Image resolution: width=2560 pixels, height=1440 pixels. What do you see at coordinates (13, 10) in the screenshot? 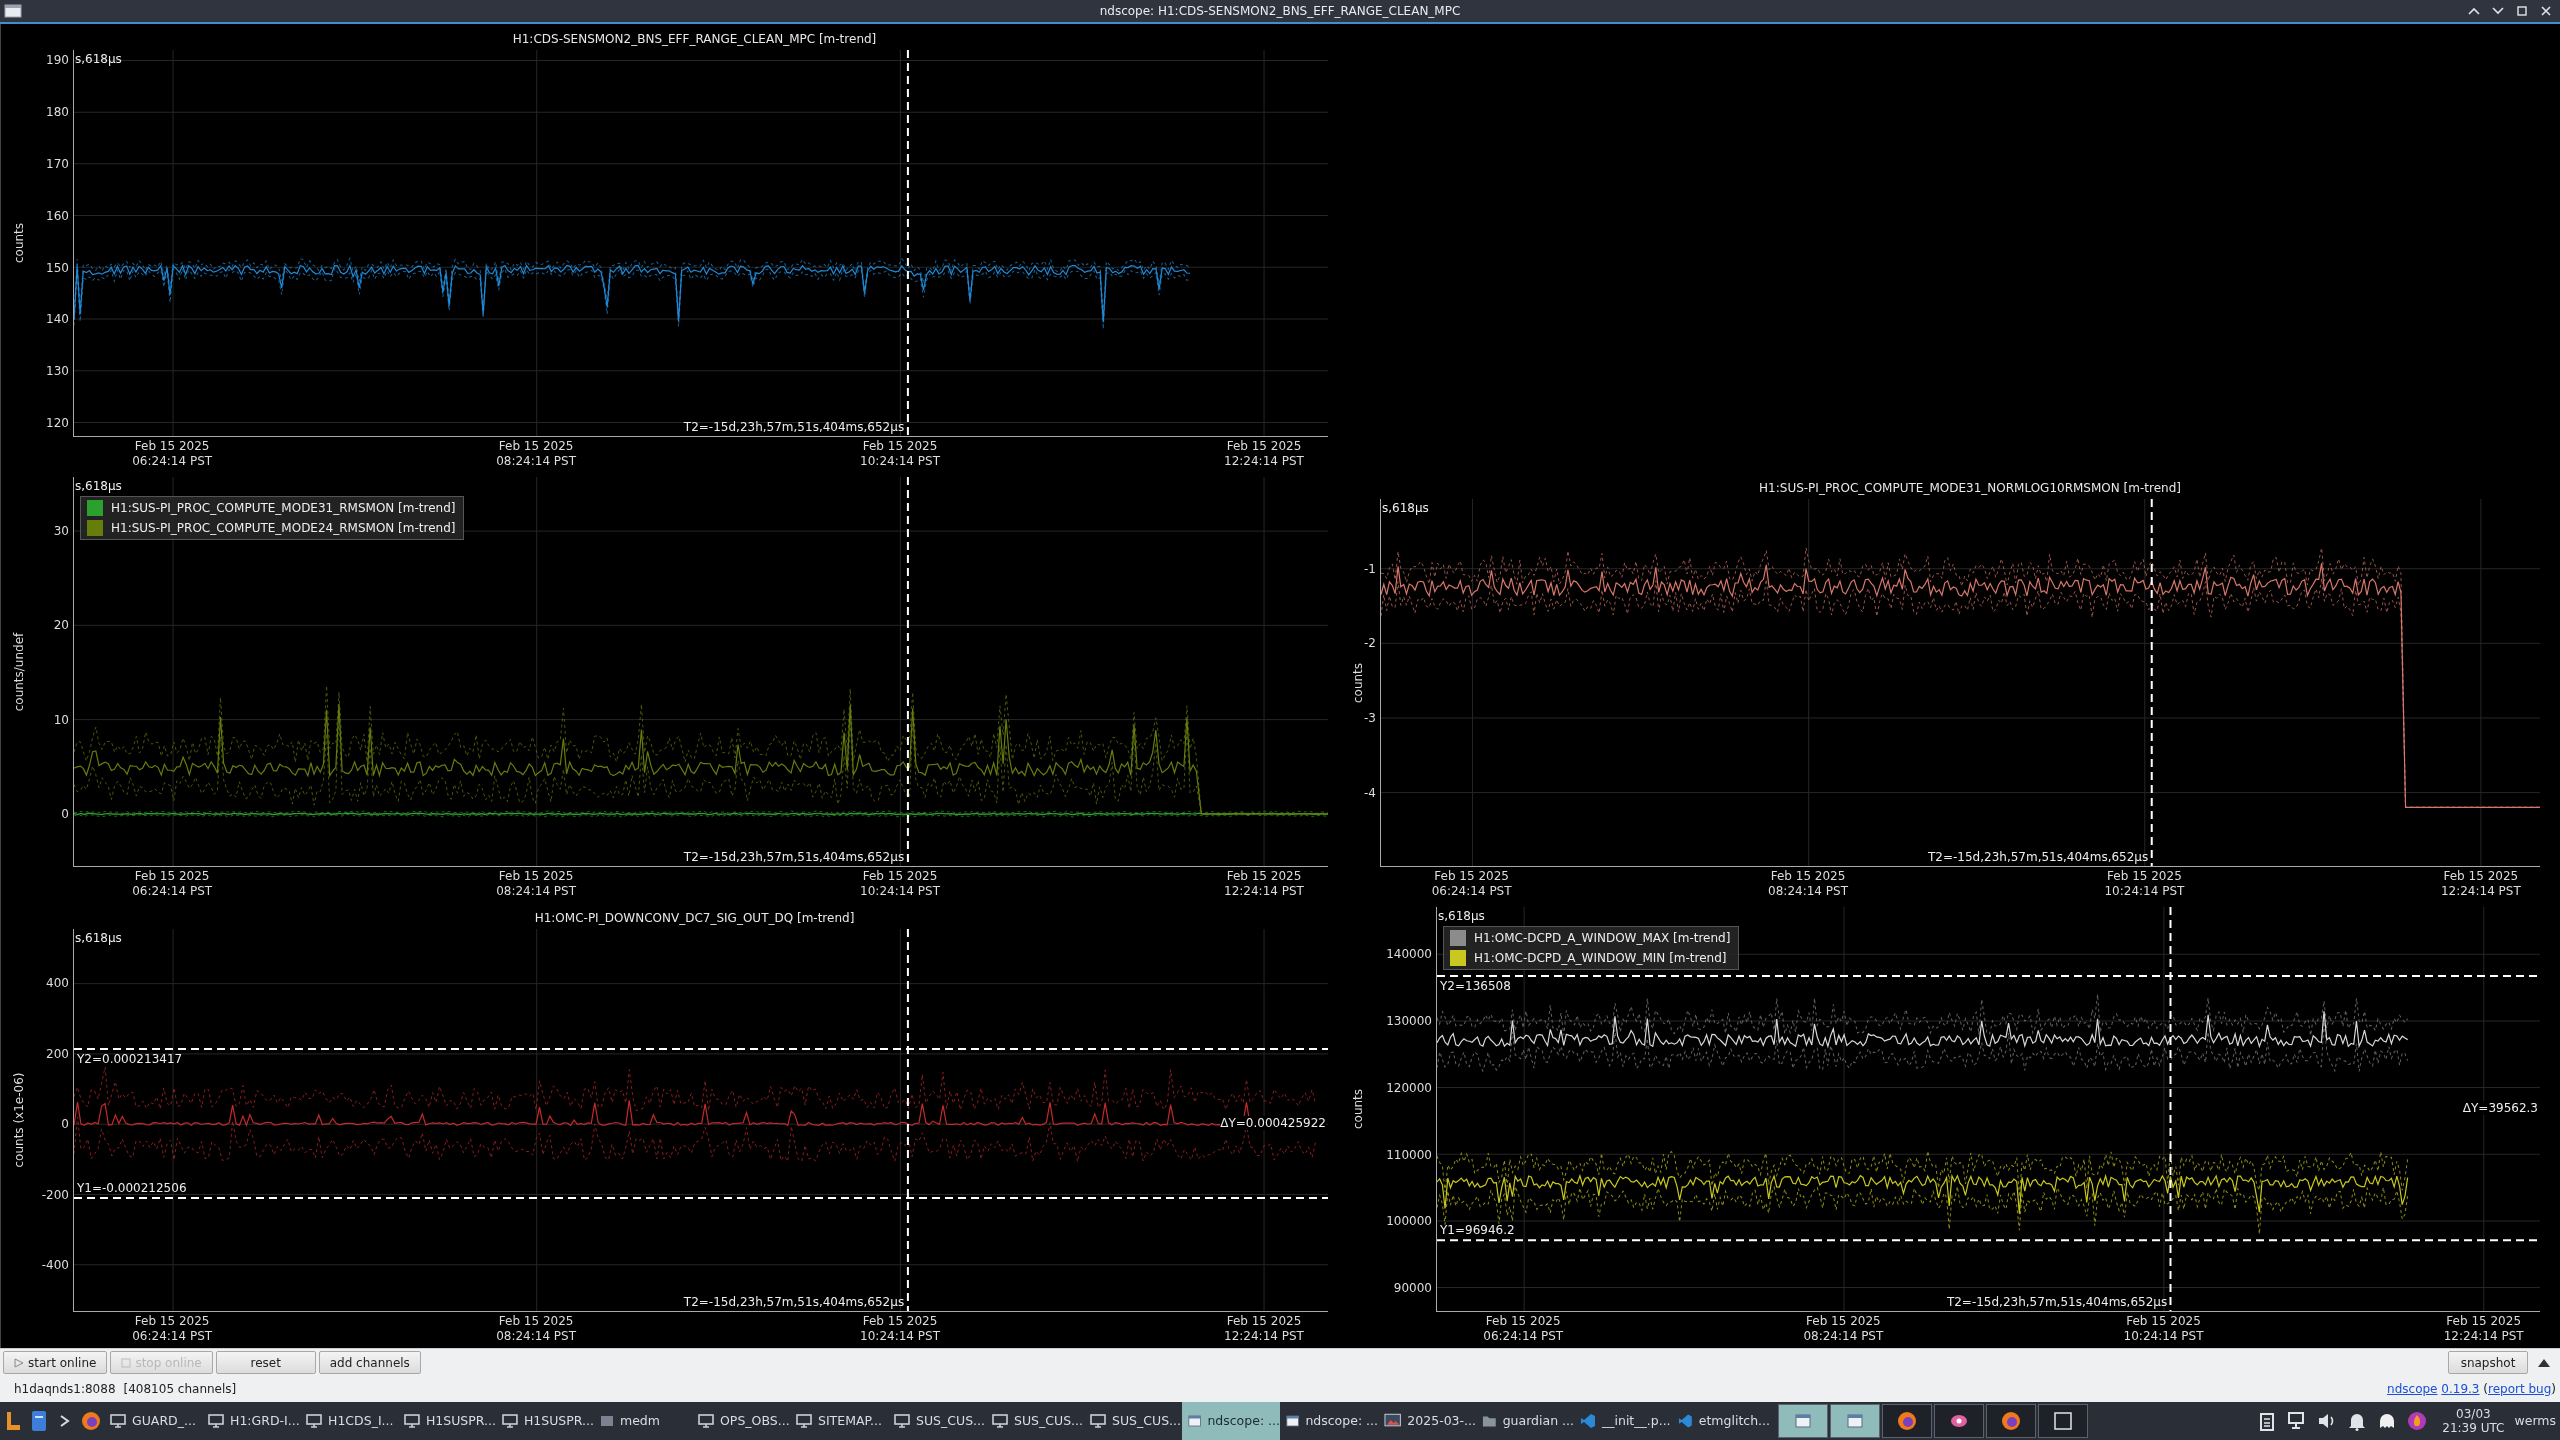
I see `window-menu-icon` at bounding box center [13, 10].